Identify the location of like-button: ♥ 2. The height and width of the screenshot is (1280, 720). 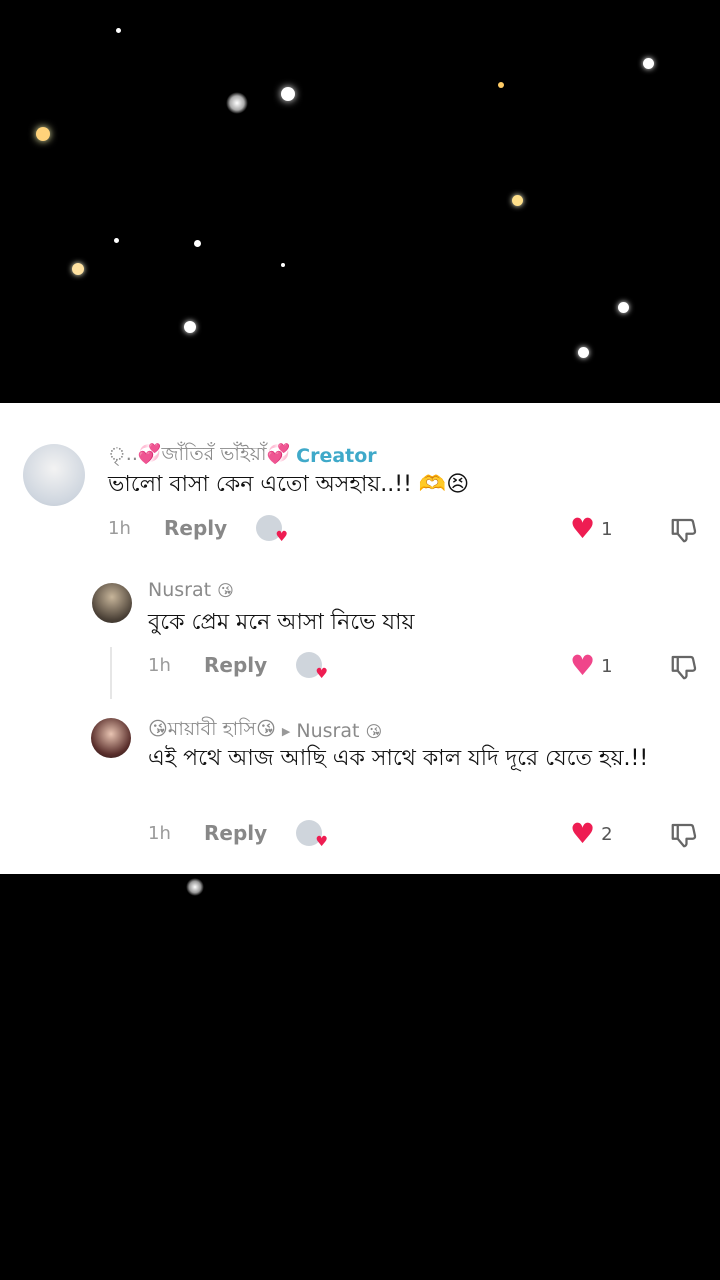
(591, 834).